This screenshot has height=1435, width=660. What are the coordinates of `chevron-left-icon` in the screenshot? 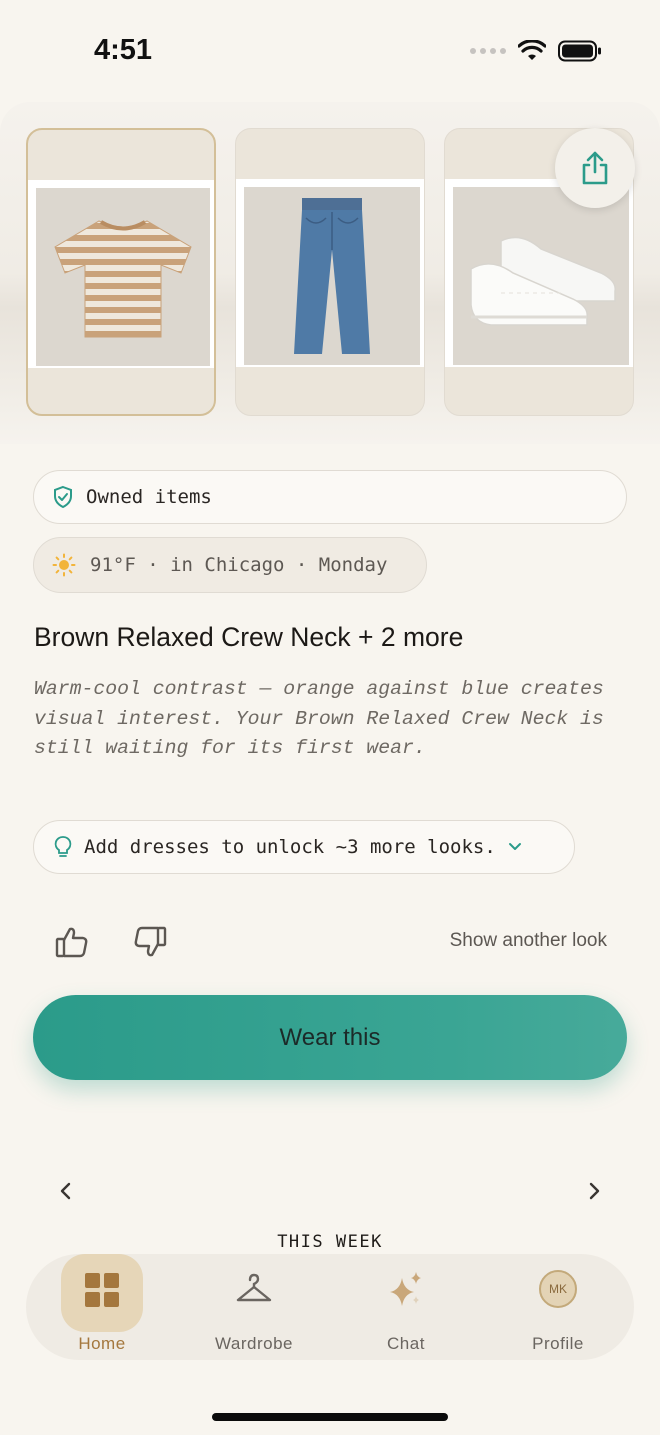 It's located at (65, 1191).